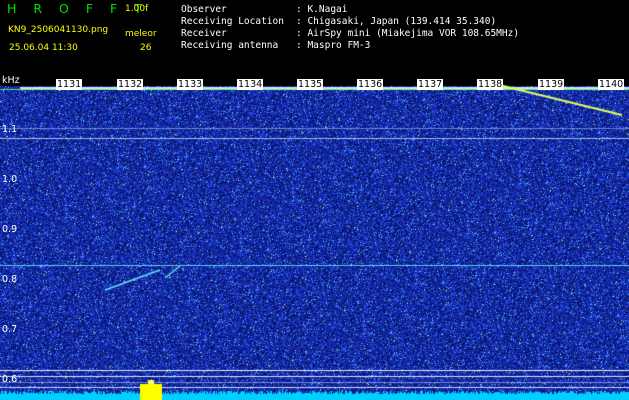  I want to click on freq-tick: 0.9, so click(10, 229).